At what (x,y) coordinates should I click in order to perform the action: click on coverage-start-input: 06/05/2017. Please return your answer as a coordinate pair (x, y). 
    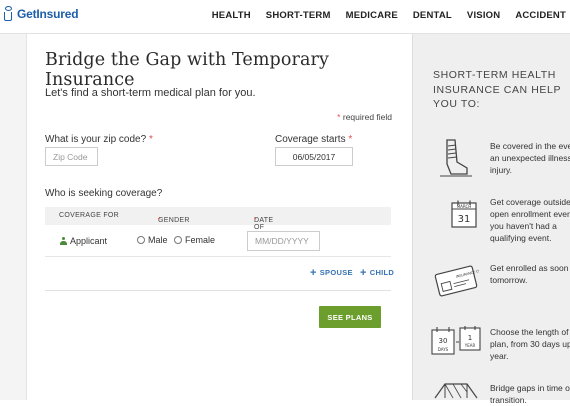
    Looking at the image, I should click on (314, 156).